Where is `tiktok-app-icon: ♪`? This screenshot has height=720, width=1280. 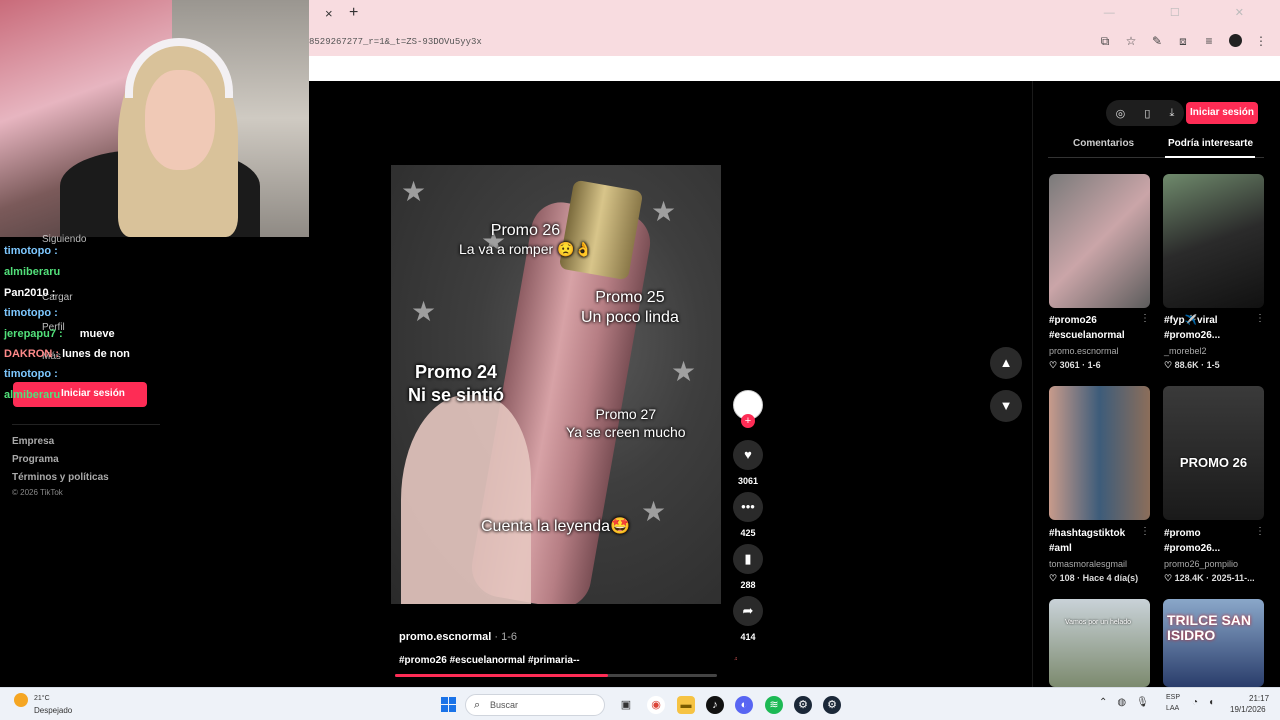
tiktok-app-icon: ♪ is located at coordinates (715, 705).